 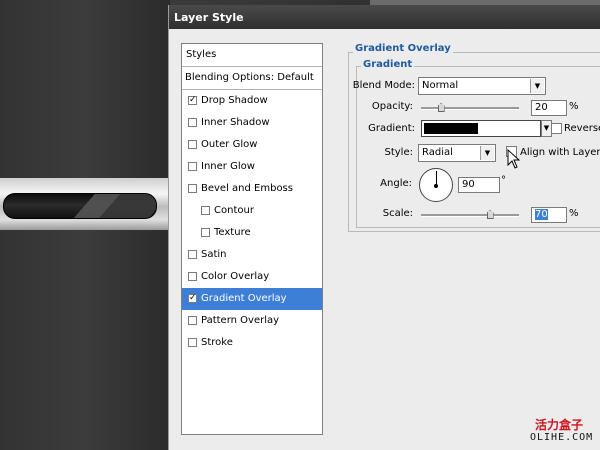 What do you see at coordinates (437, 152) in the screenshot?
I see `style-value: Radial` at bounding box center [437, 152].